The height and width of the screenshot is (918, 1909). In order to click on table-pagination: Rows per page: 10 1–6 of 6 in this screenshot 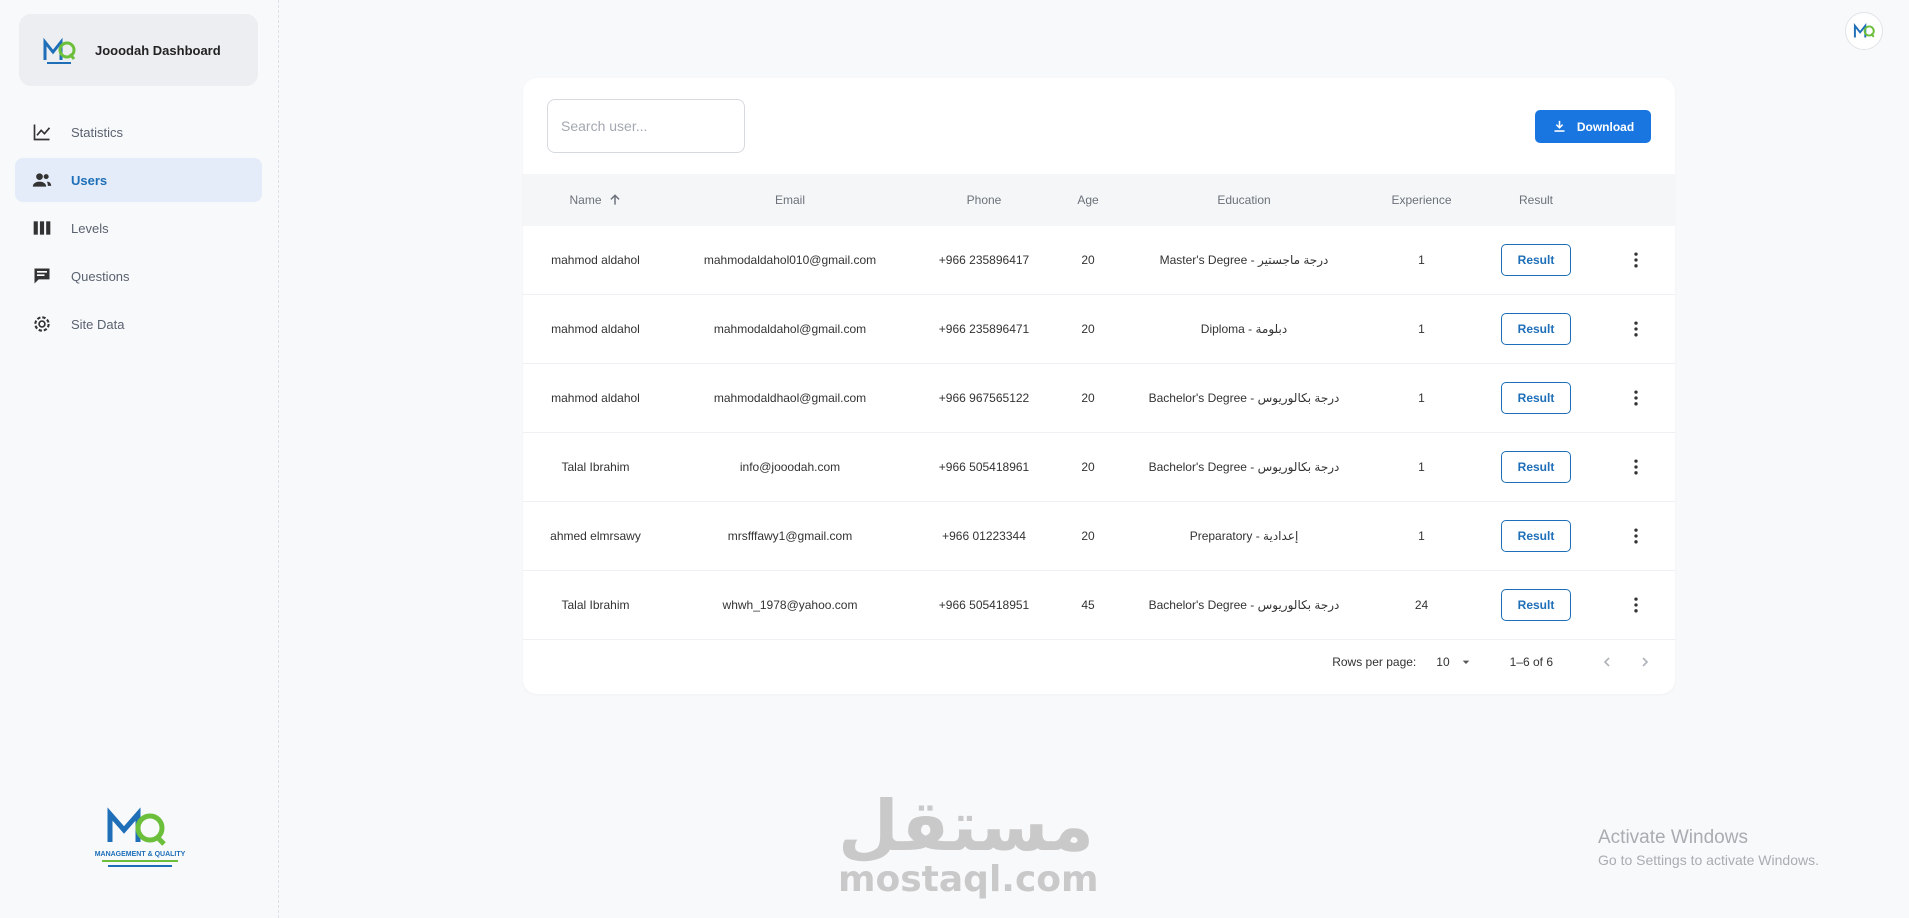, I will do `click(1099, 662)`.